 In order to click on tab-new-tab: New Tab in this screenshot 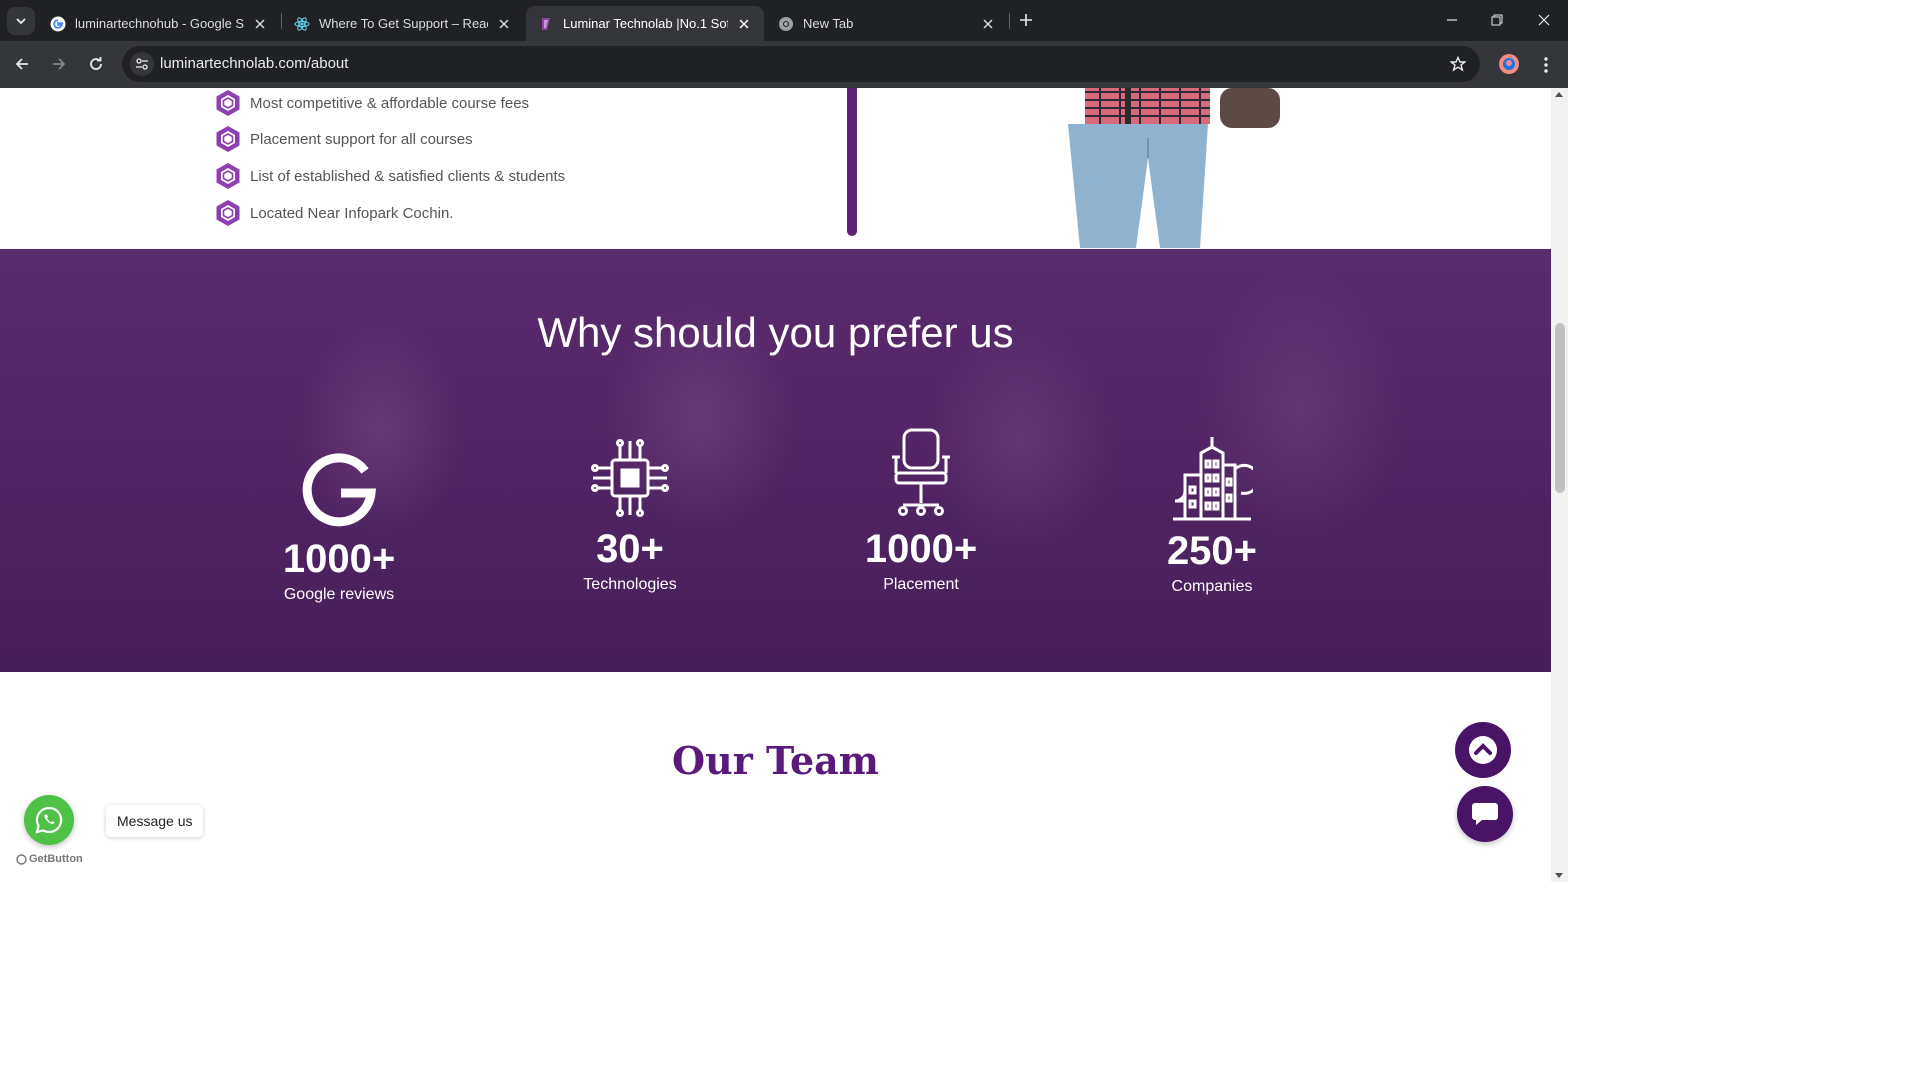, I will do `click(887, 23)`.